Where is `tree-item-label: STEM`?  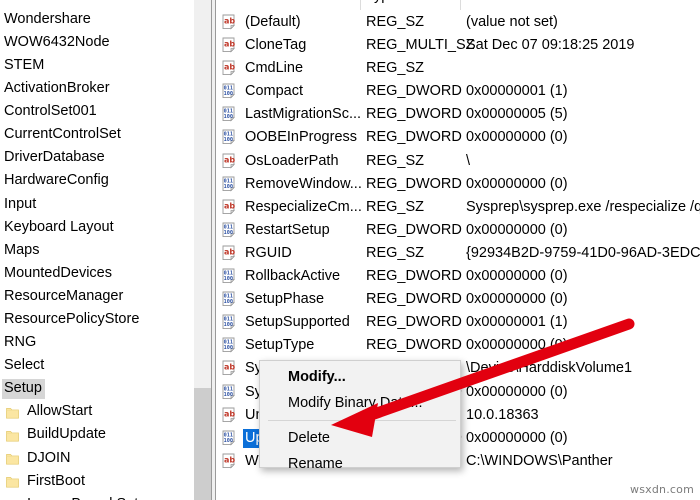
tree-item-label: STEM is located at coordinates (24, 64).